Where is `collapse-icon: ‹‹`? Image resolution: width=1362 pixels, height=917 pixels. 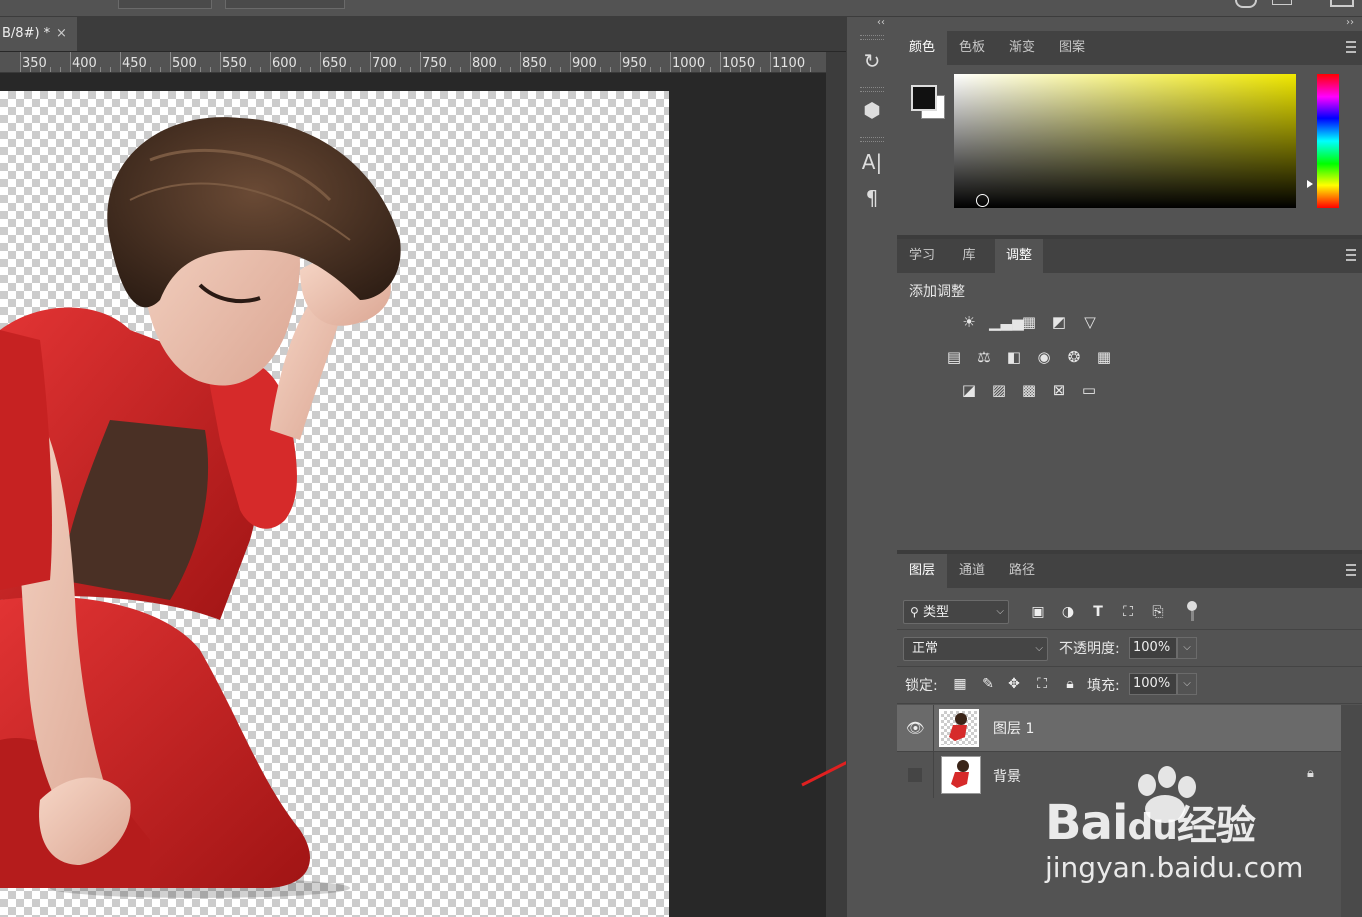
collapse-icon: ‹‹ is located at coordinates (881, 22).